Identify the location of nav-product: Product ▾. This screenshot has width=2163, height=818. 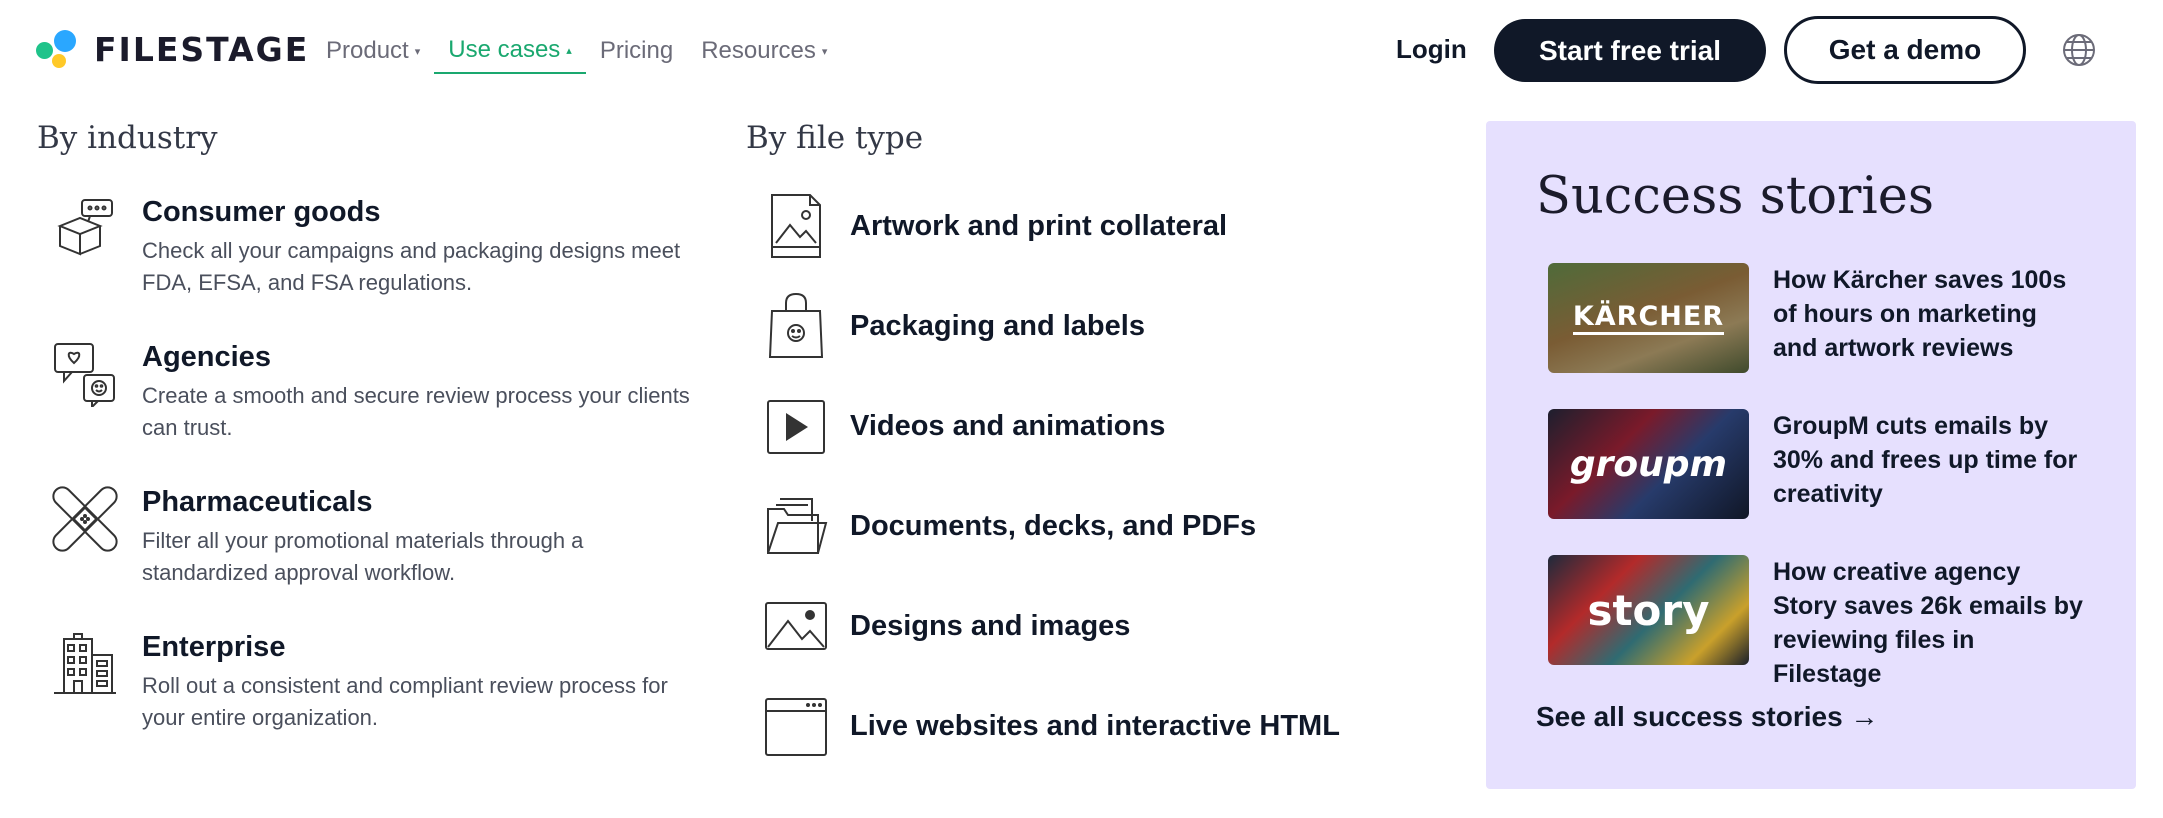
(373, 51).